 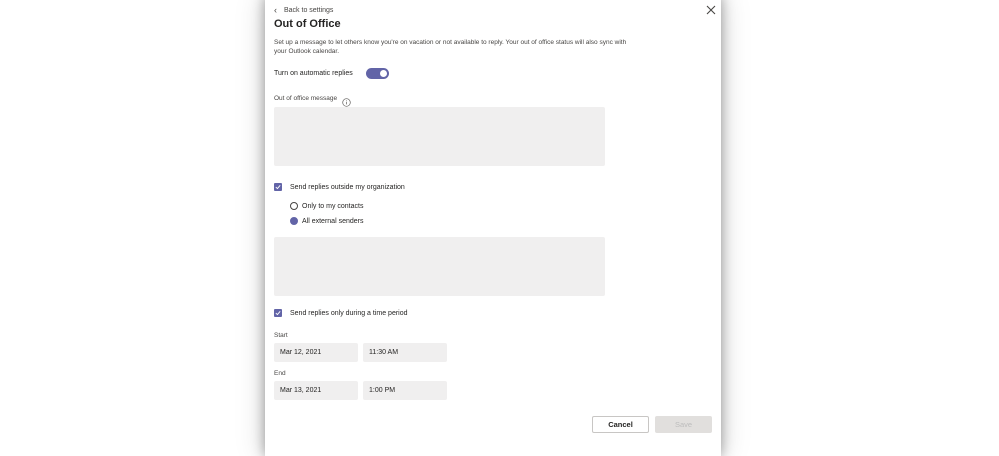 What do you see at coordinates (316, 352) in the screenshot?
I see `start-date-picker: Mar 12, 2021` at bounding box center [316, 352].